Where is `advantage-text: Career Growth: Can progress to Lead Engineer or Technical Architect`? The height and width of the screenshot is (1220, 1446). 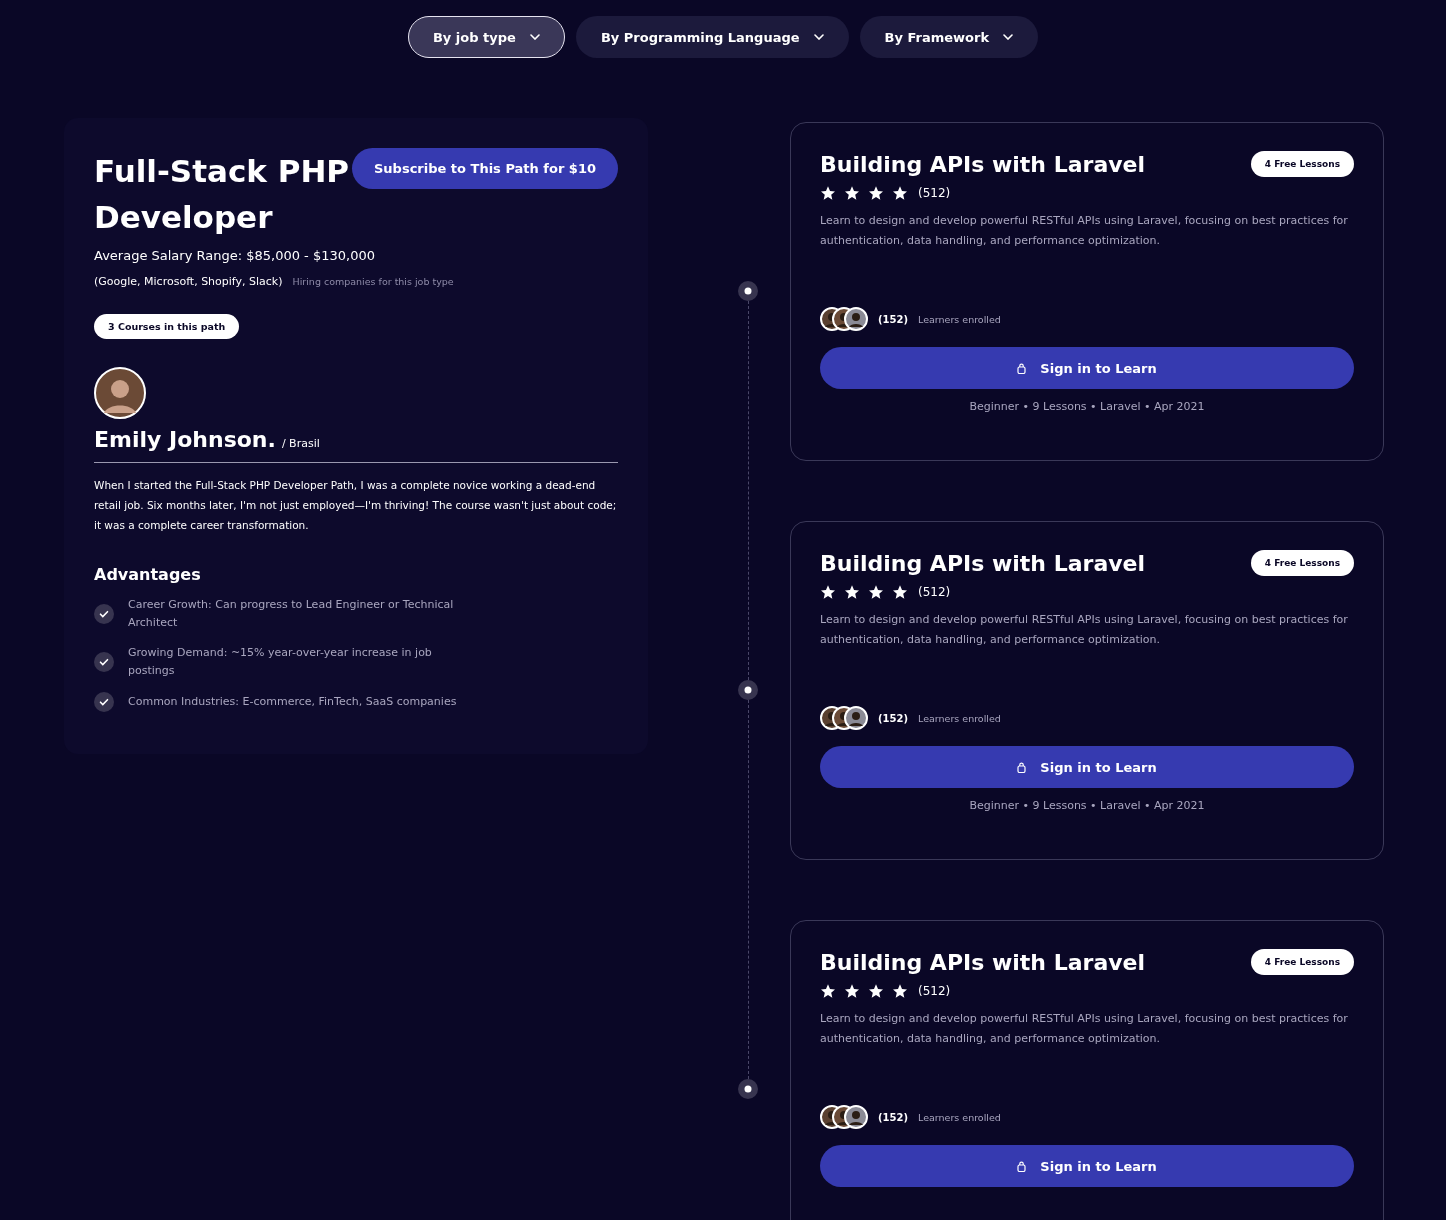
advantage-text: Career Growth: Can progress to Lead Engineer or Technical Architect is located at coordinates (291, 614).